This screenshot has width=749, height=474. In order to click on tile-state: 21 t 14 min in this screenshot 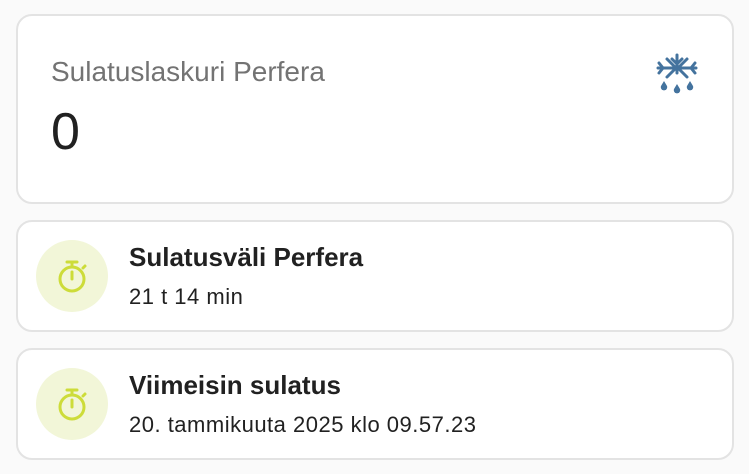, I will do `click(186, 296)`.